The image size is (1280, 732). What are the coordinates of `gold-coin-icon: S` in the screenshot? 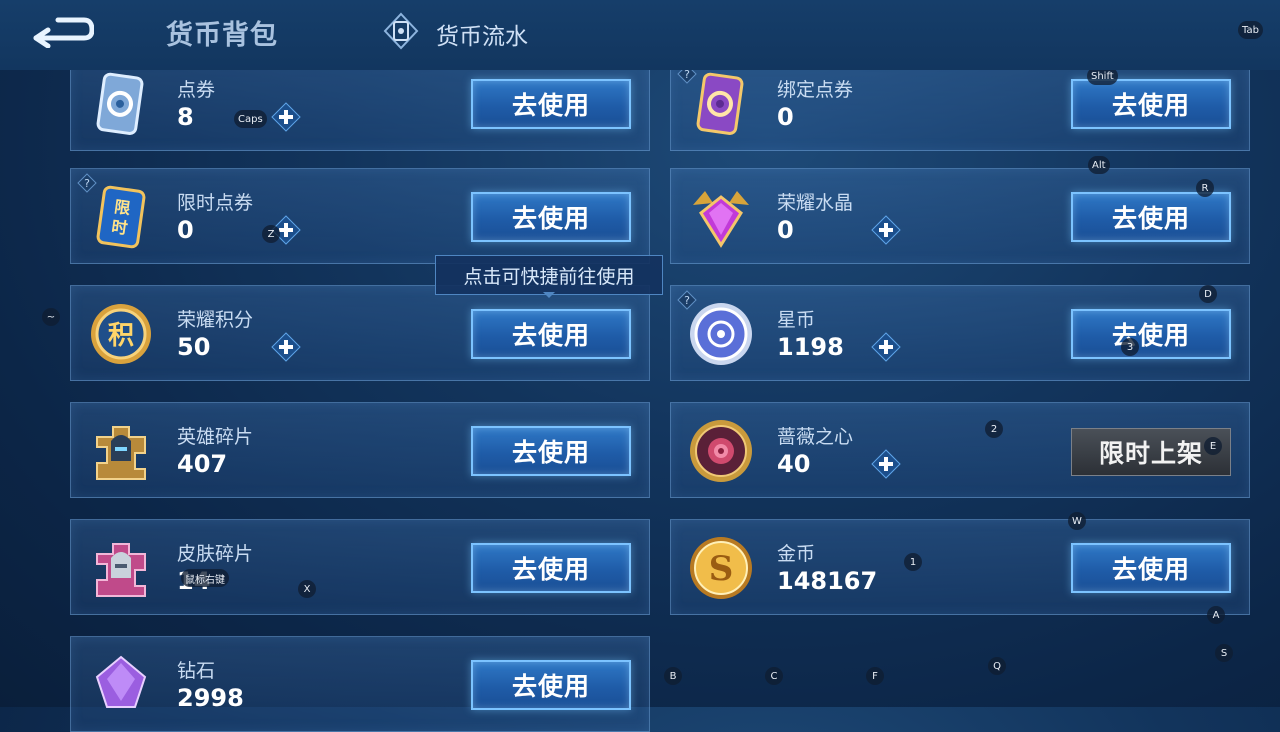 It's located at (721, 568).